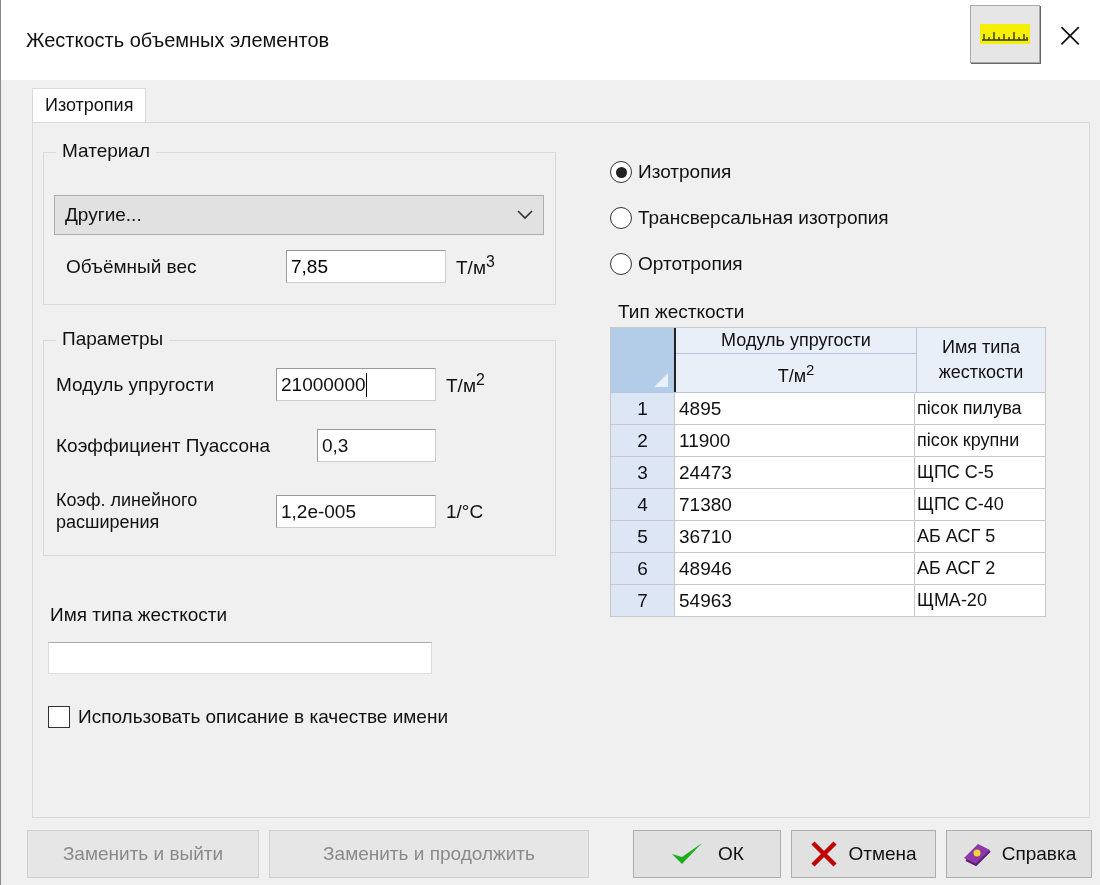 This screenshot has width=1100, height=885. Describe the element at coordinates (796, 341) in the screenshot. I see `column-header: Модуль упругости` at that location.